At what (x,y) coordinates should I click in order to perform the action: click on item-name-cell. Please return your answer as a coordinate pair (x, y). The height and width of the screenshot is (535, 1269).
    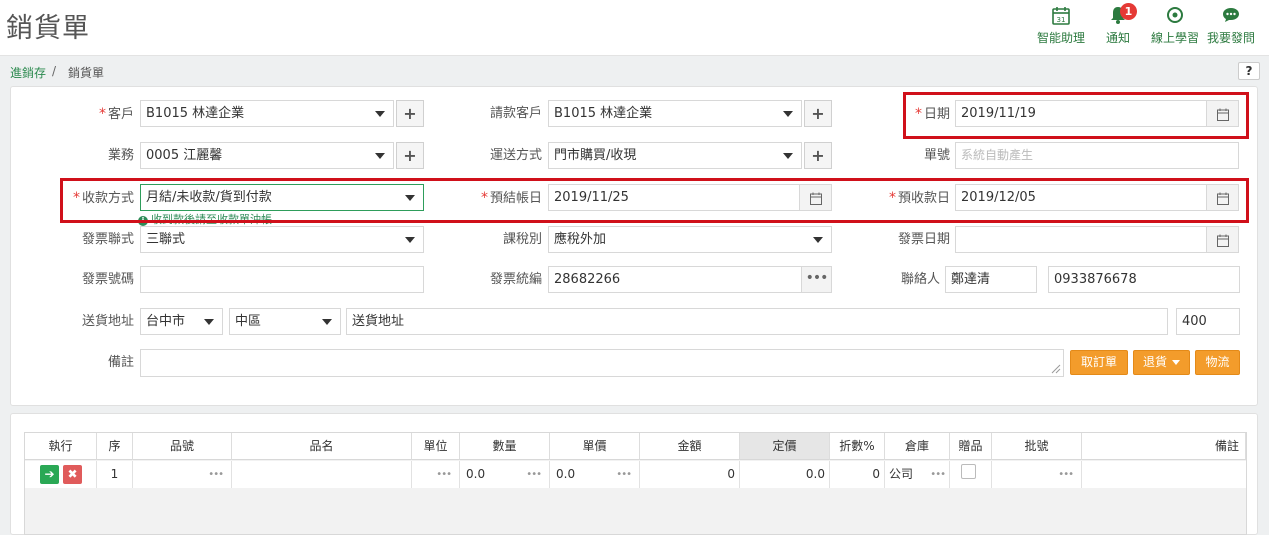
    Looking at the image, I should click on (322, 474).